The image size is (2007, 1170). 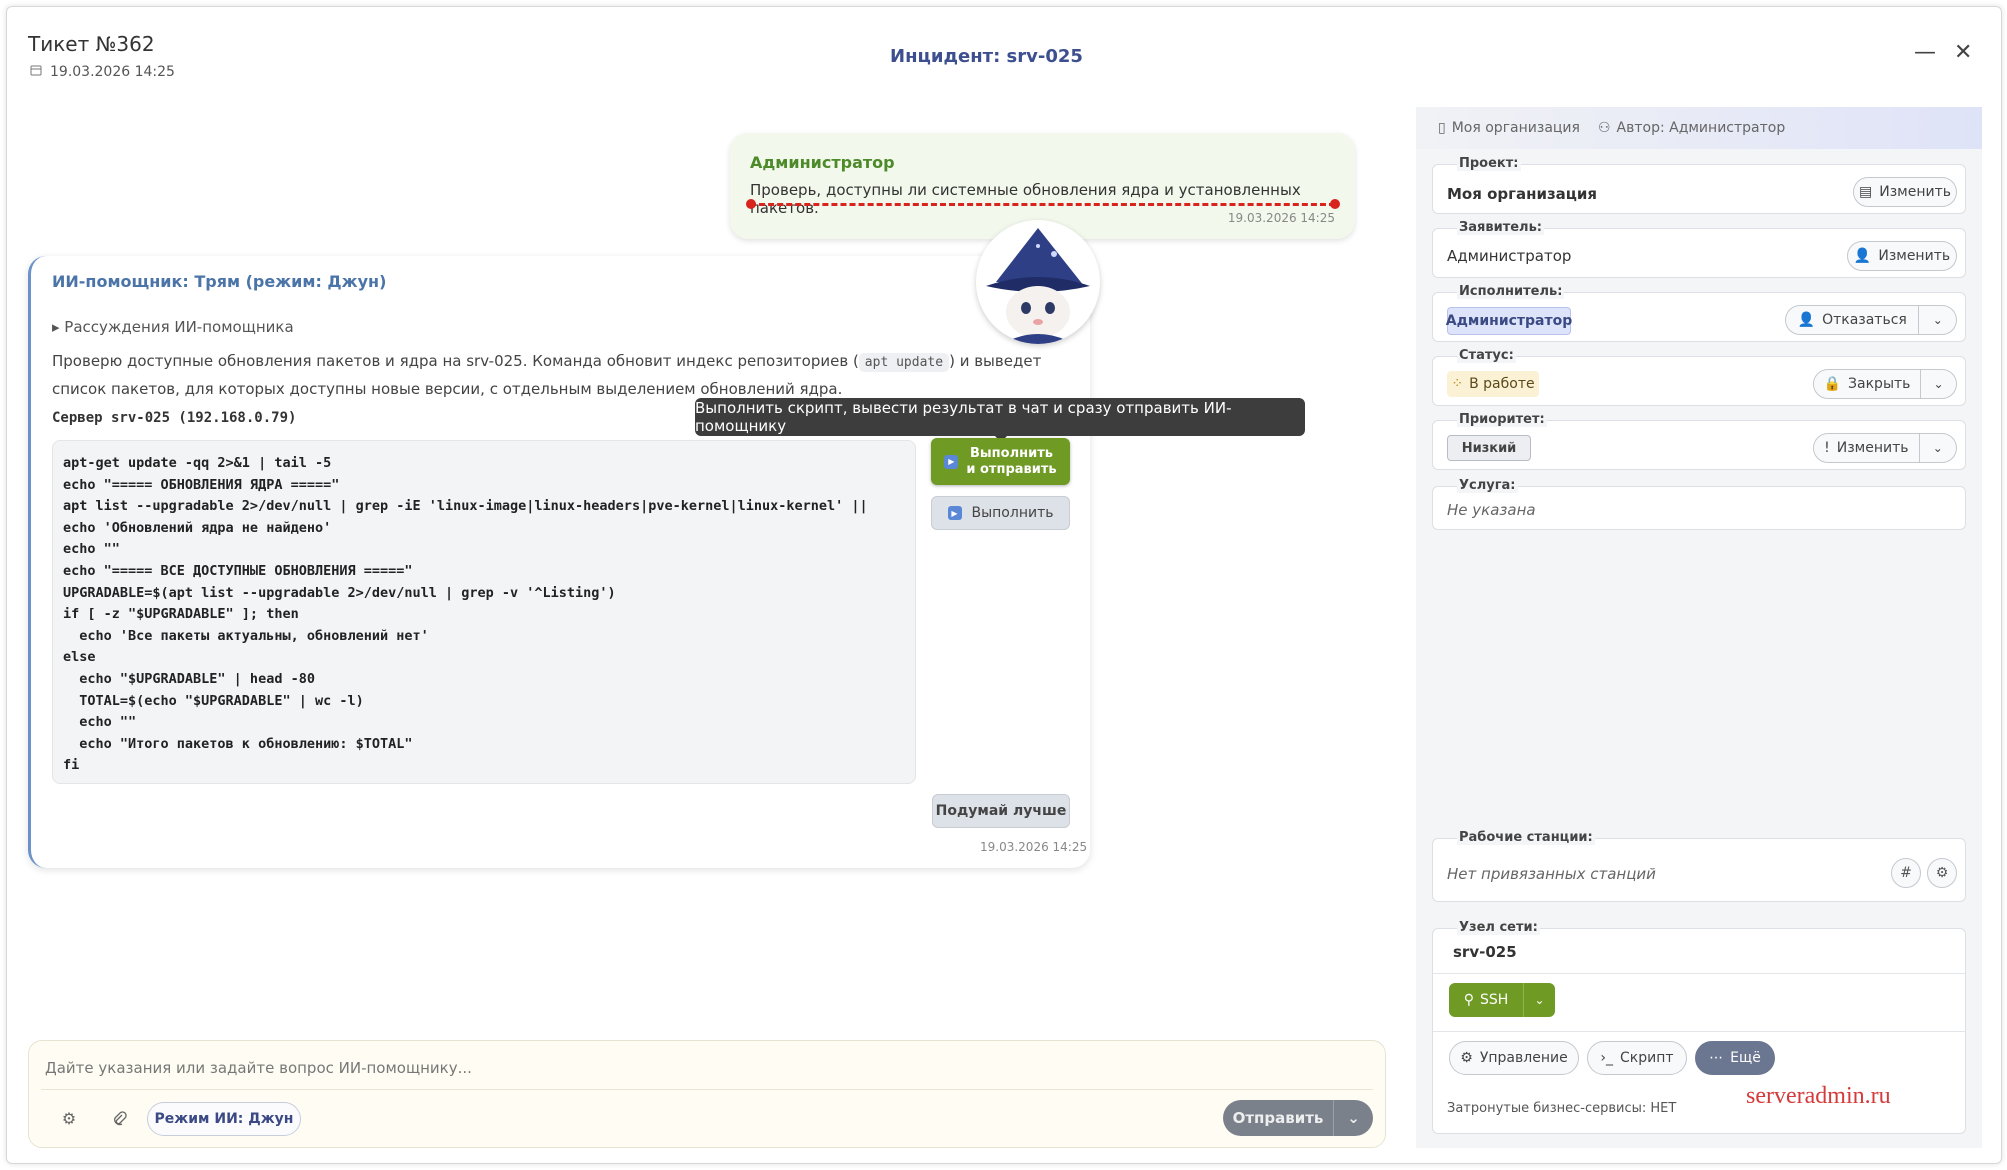 I want to click on status-label: Статус:, so click(x=1486, y=355).